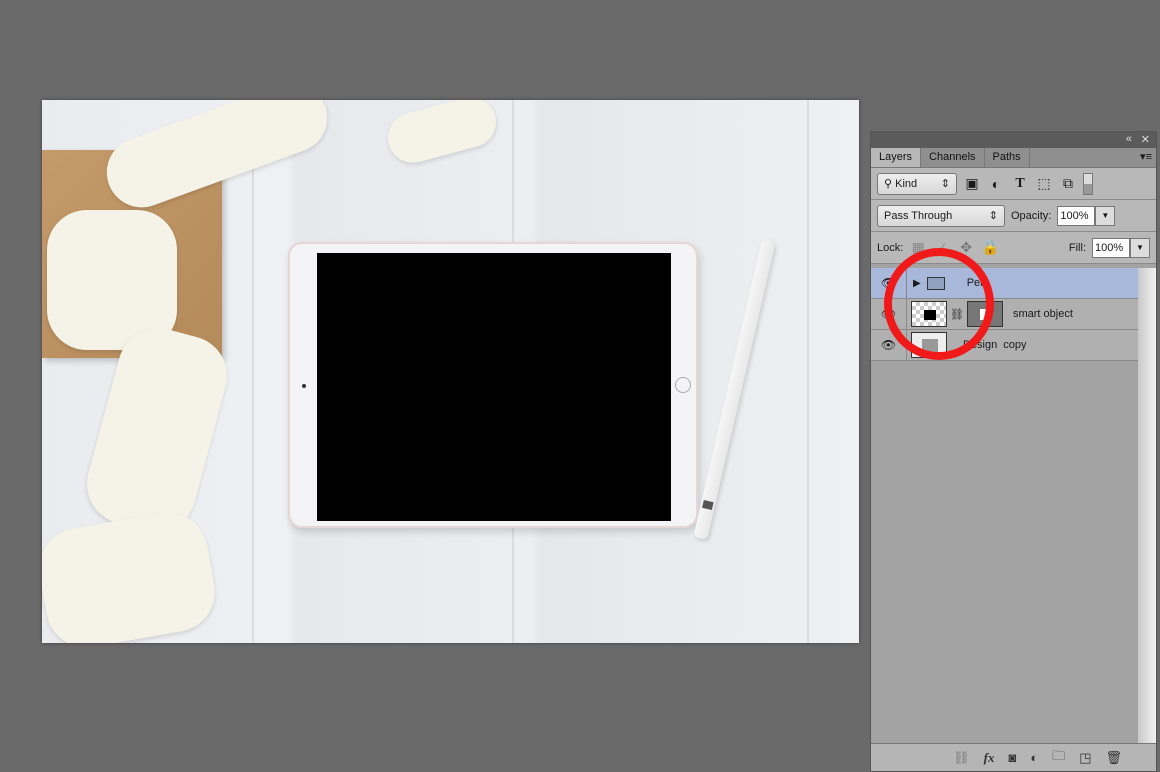 The width and height of the screenshot is (1160, 772). I want to click on ipad-mockup, so click(493, 385).